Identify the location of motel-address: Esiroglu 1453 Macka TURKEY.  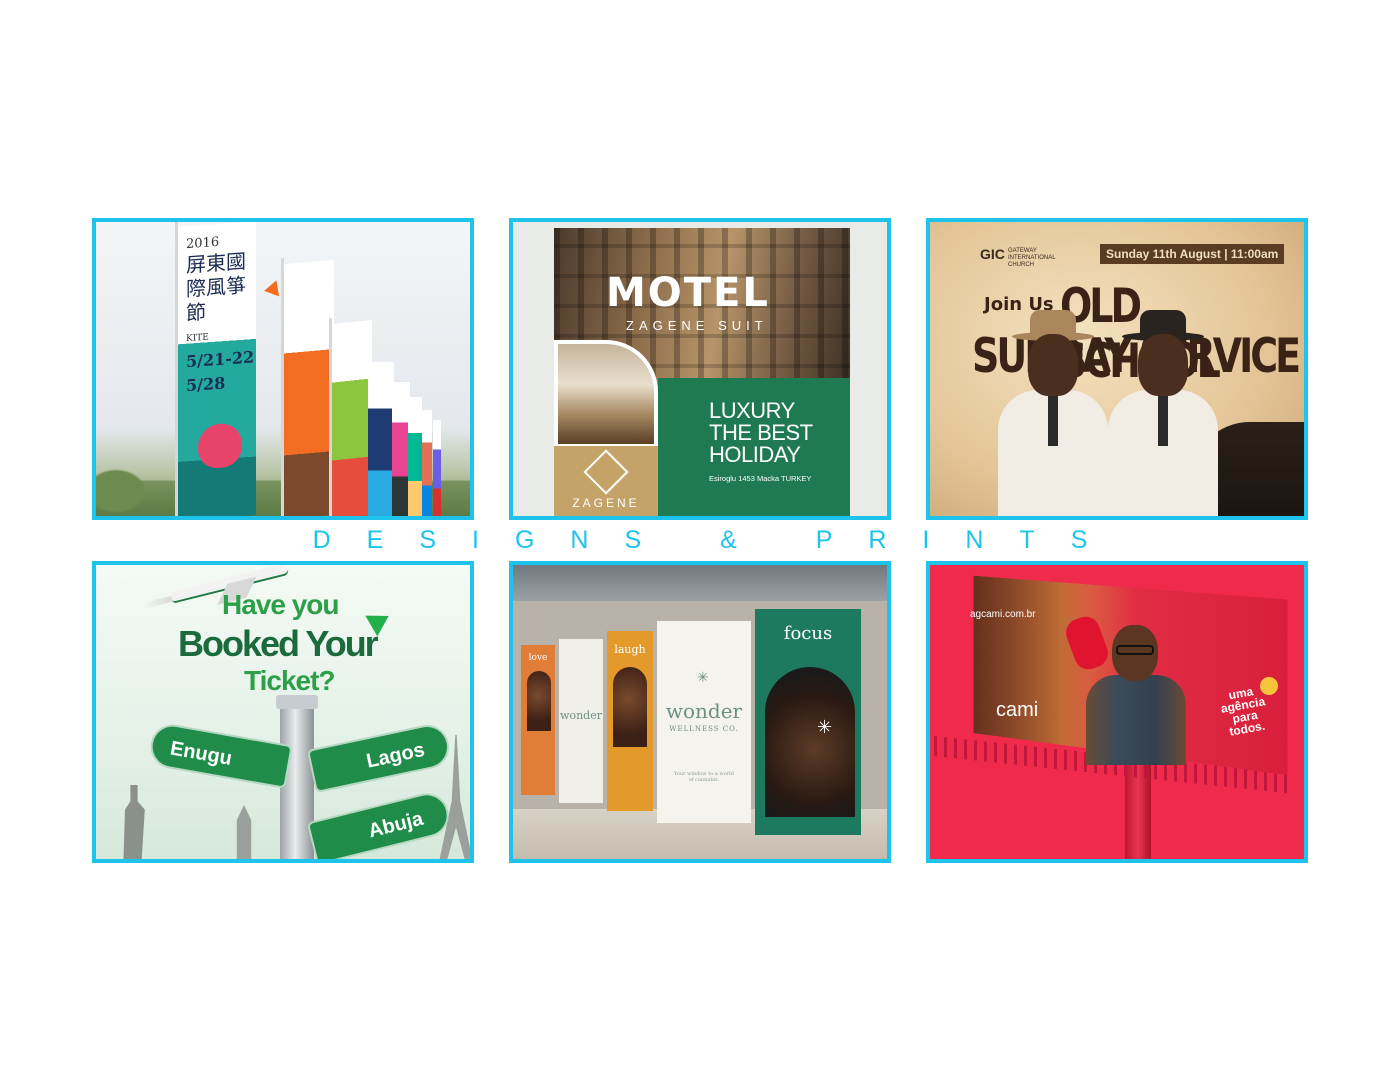
(760, 478).